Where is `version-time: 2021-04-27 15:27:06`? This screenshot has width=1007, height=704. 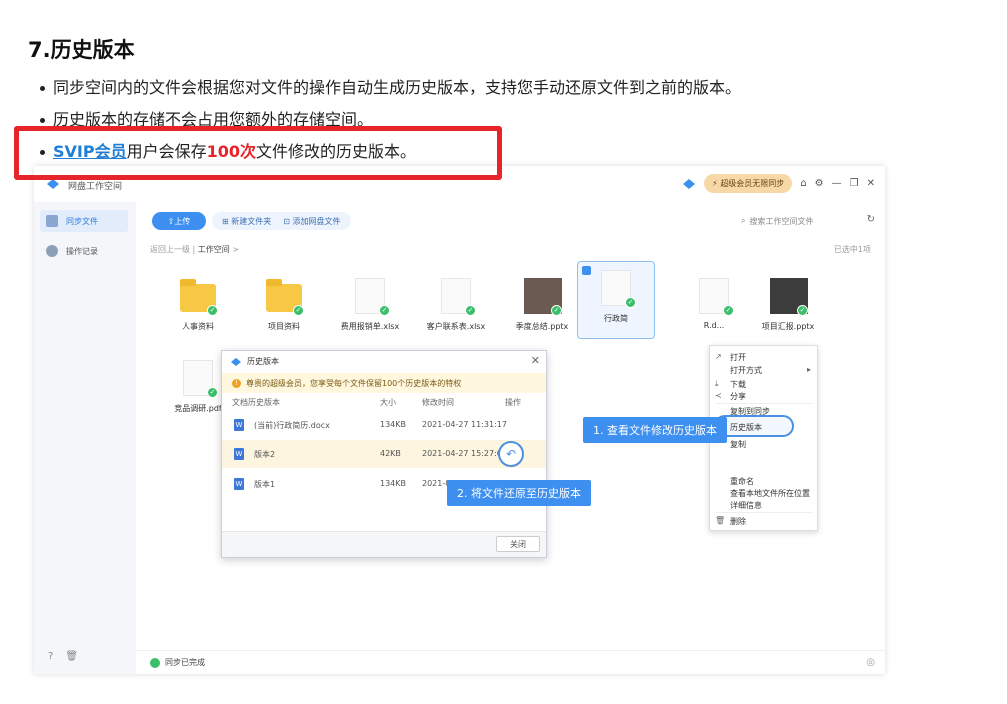
version-time: 2021-04-27 15:27:06 is located at coordinates (464, 453).